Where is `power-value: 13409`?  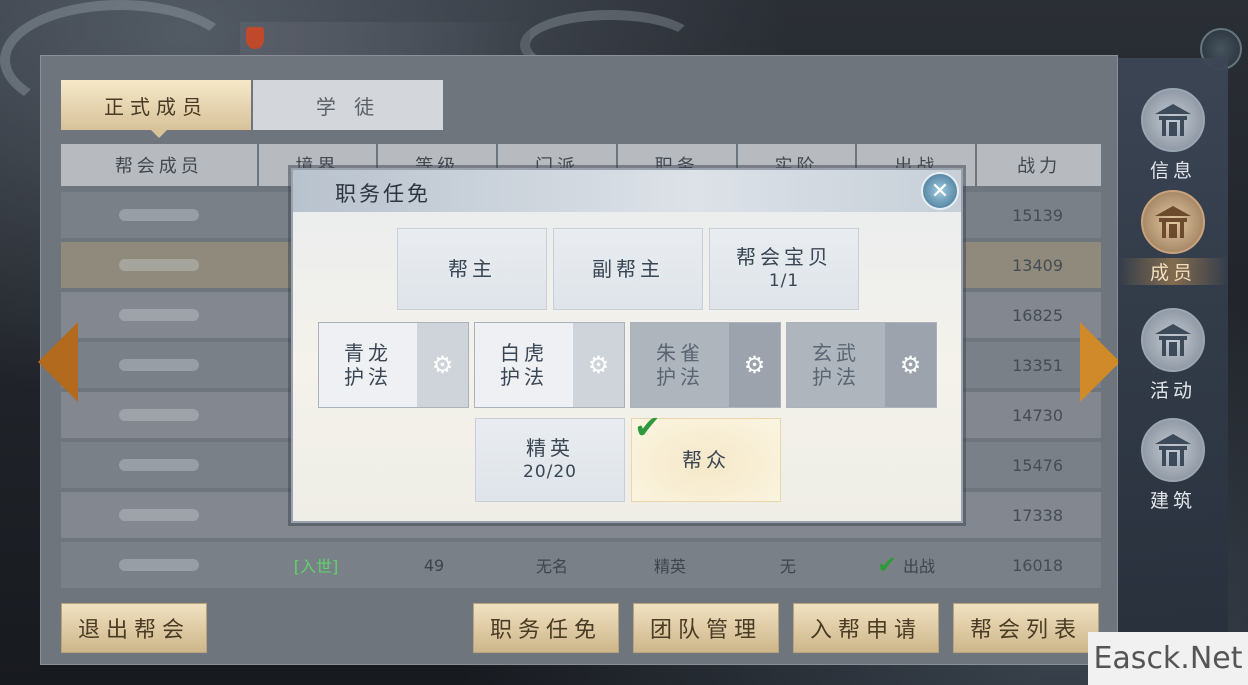
power-value: 13409 is located at coordinates (1037, 265).